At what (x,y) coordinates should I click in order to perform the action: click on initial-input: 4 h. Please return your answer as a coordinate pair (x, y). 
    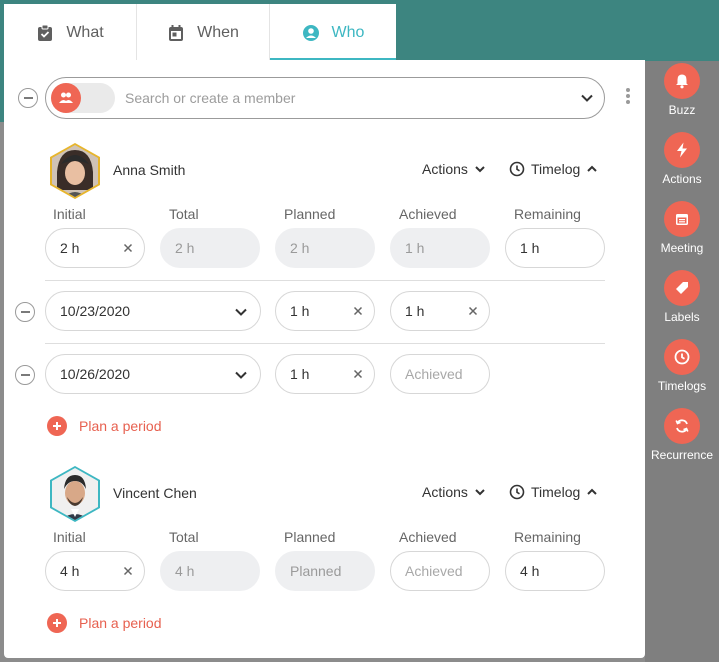
    Looking at the image, I should click on (95, 571).